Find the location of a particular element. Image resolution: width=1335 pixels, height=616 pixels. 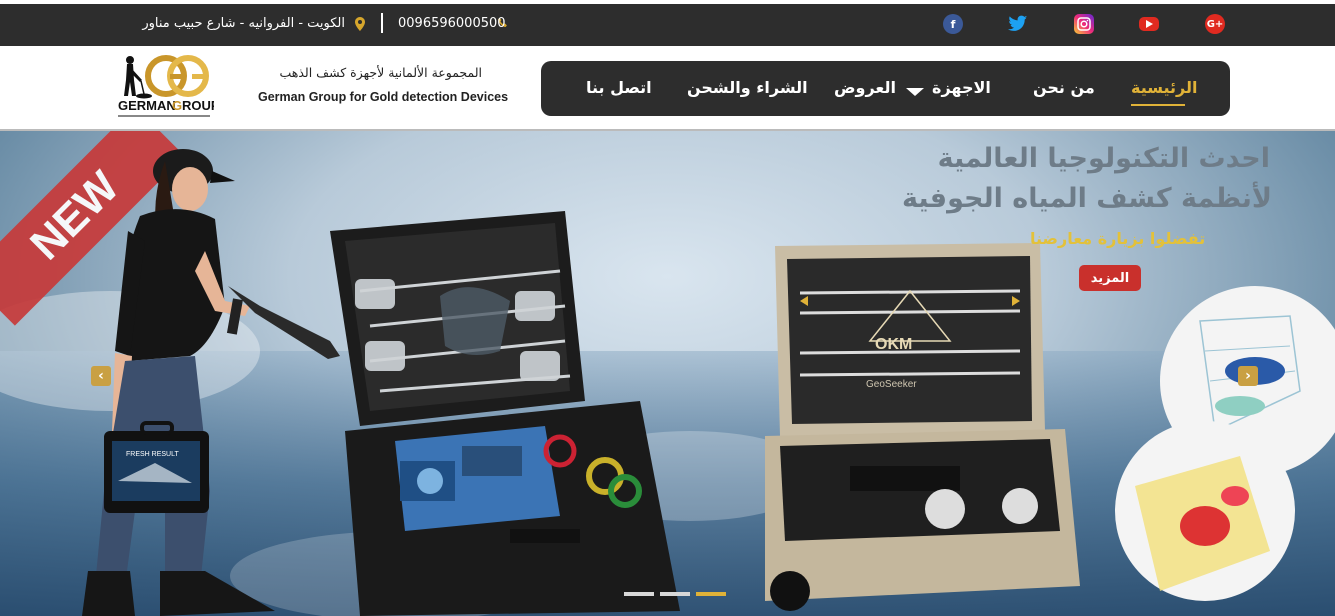

nav-item-about: من نحن is located at coordinates (1064, 87).